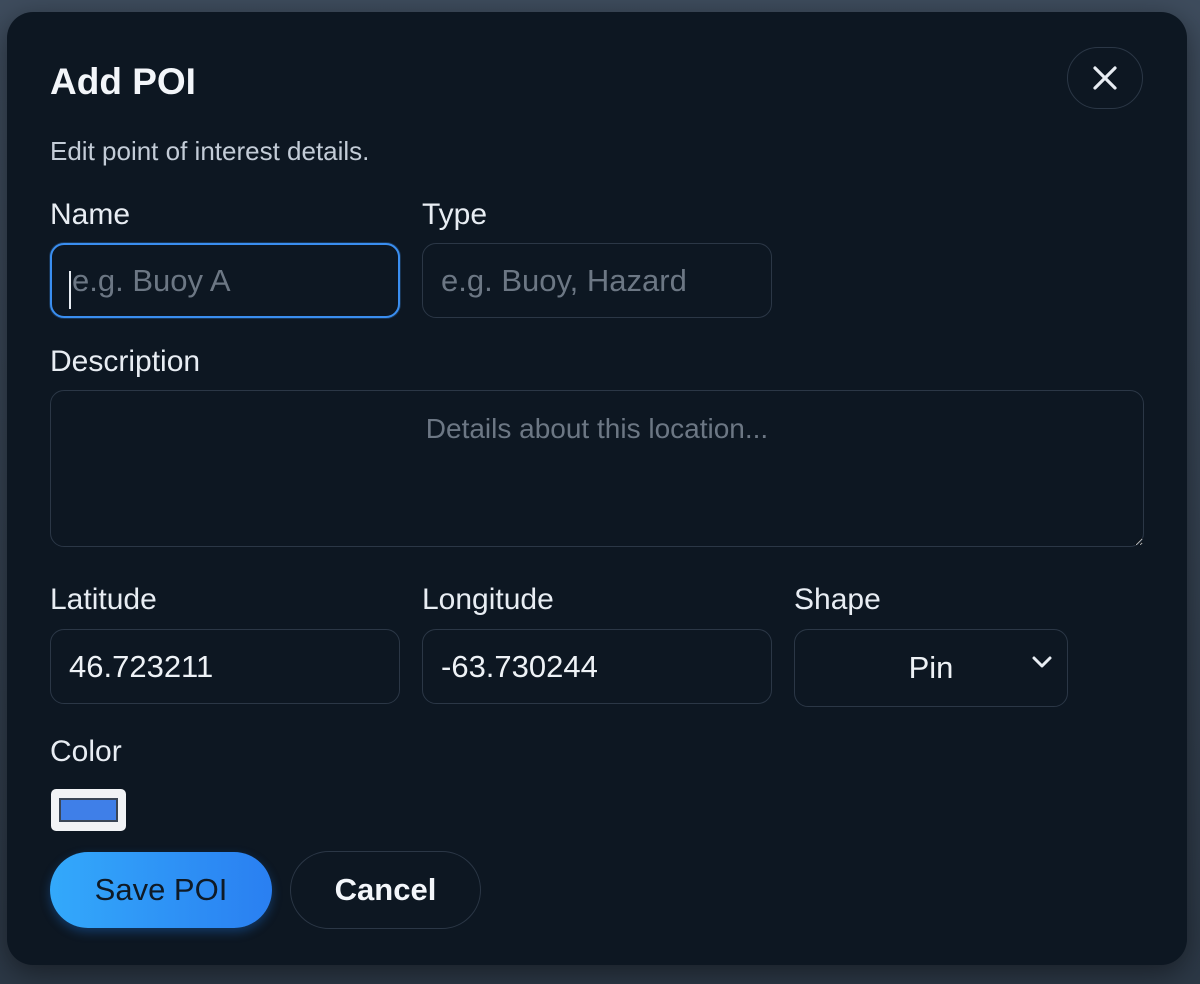 The image size is (1200, 984). I want to click on close-icon, so click(1105, 78).